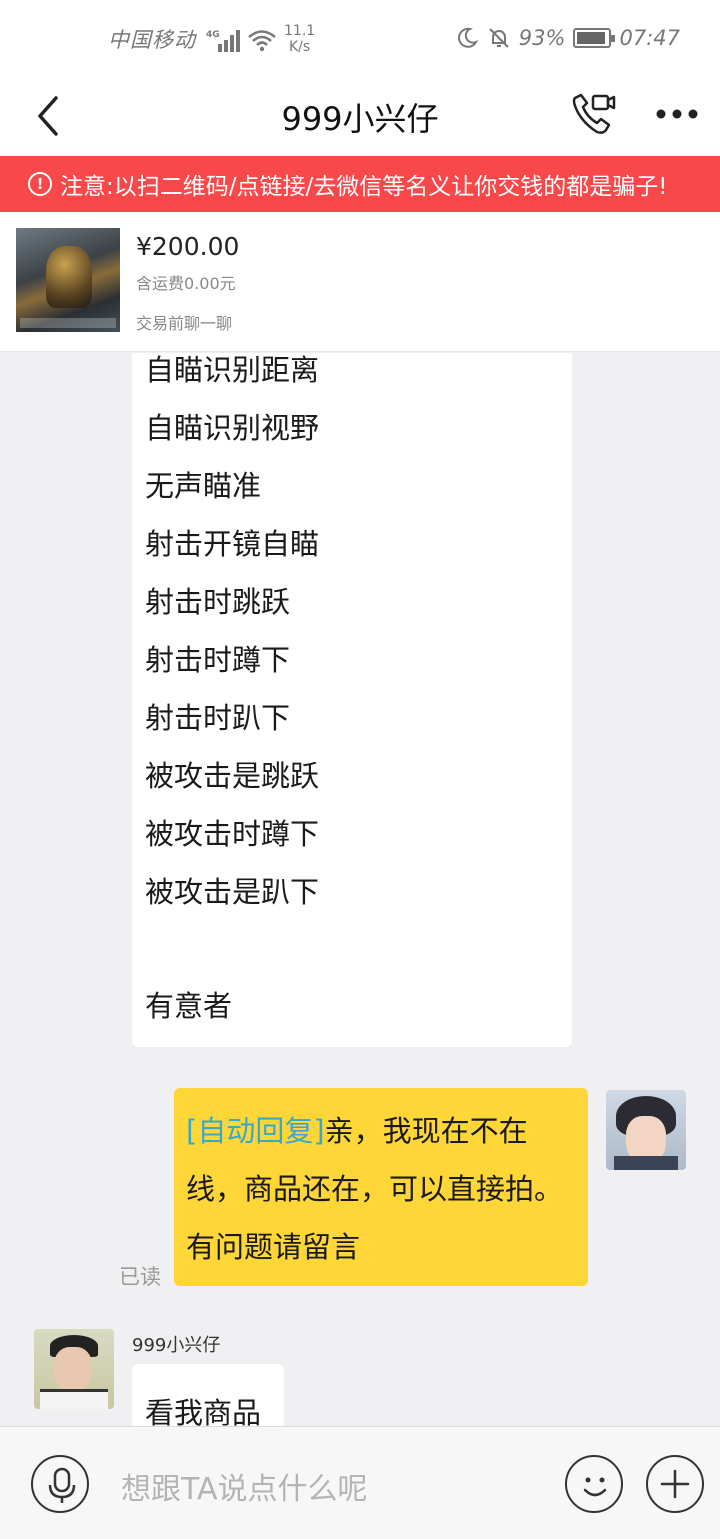 Image resolution: width=720 pixels, height=1539 pixels. I want to click on wifi-icon, so click(262, 41).